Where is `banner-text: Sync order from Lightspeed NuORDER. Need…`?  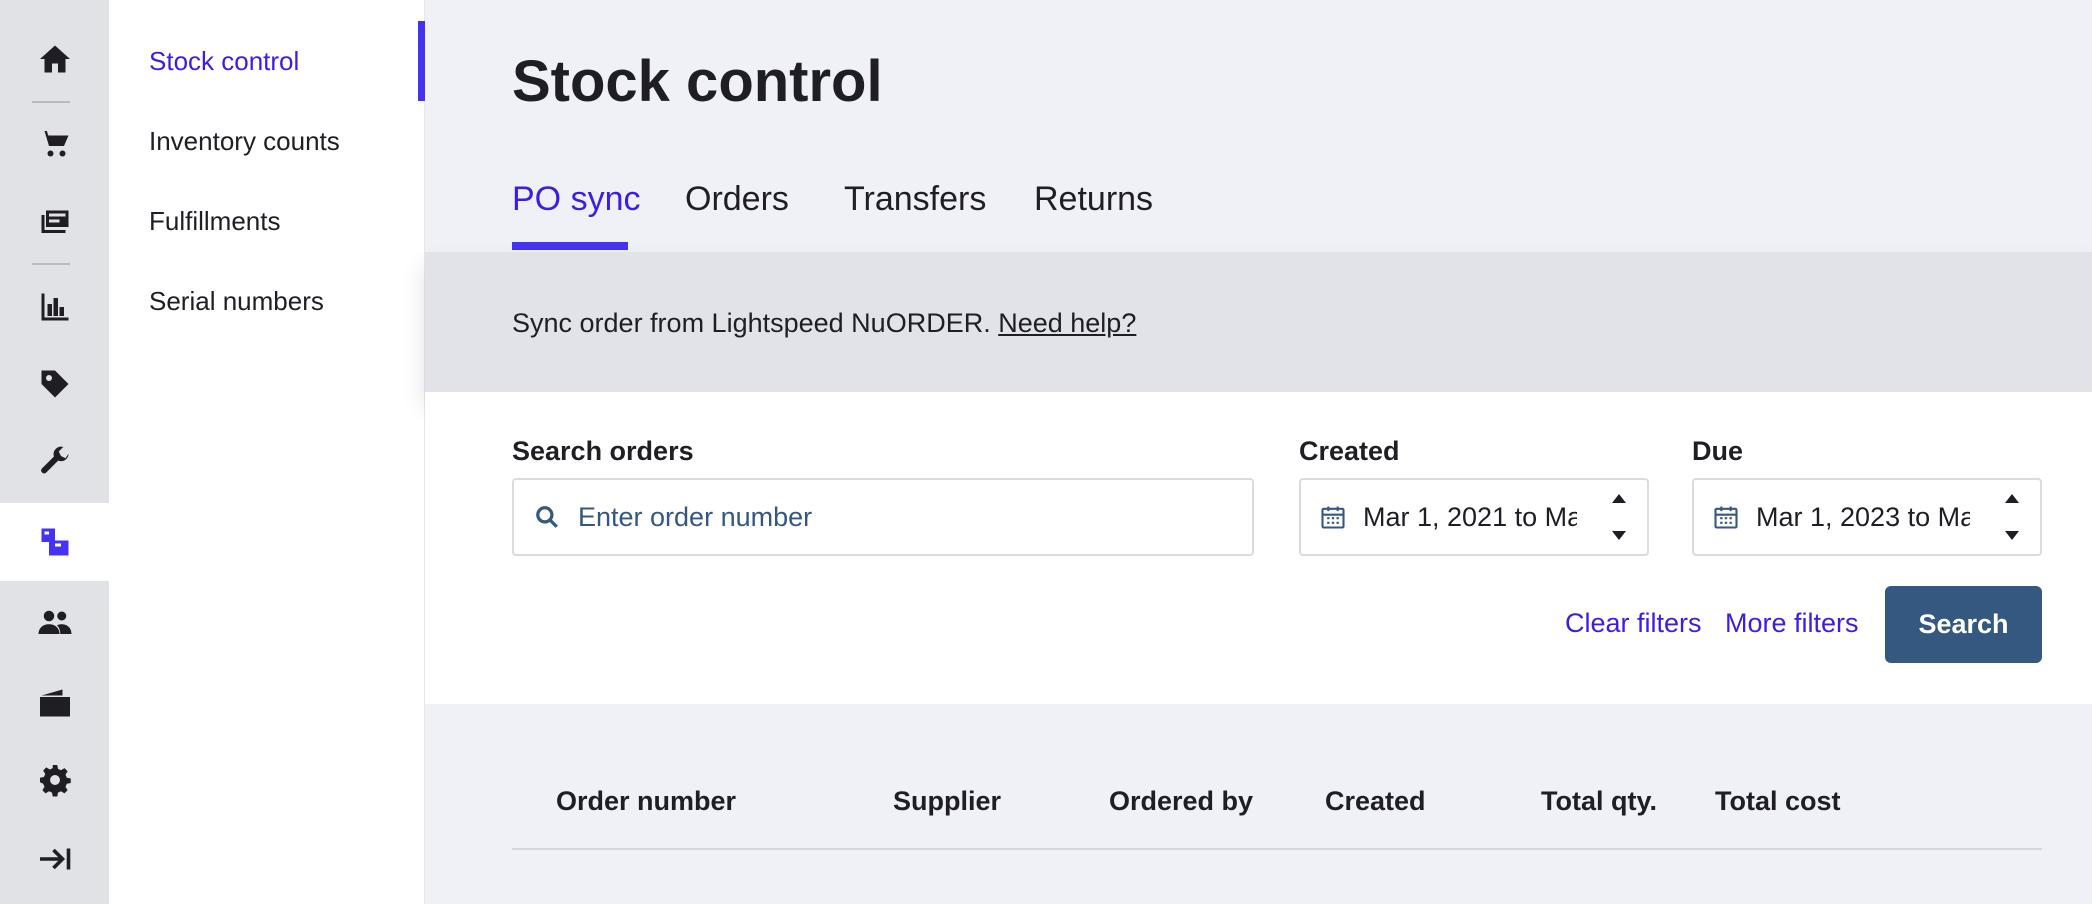 banner-text: Sync order from Lightspeed NuORDER. Need… is located at coordinates (824, 323).